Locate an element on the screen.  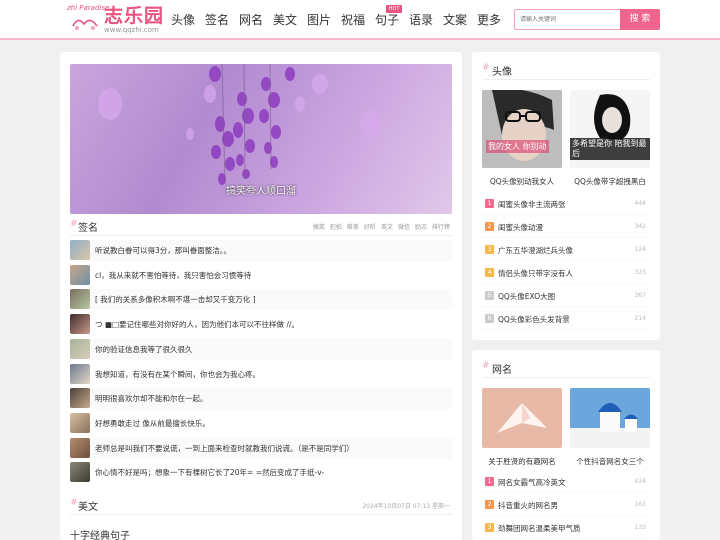
signature-text: 你心情不好是吗；想象一下有棵树它长了20年= =然后变成了手纸-v- is located at coordinates (209, 472).